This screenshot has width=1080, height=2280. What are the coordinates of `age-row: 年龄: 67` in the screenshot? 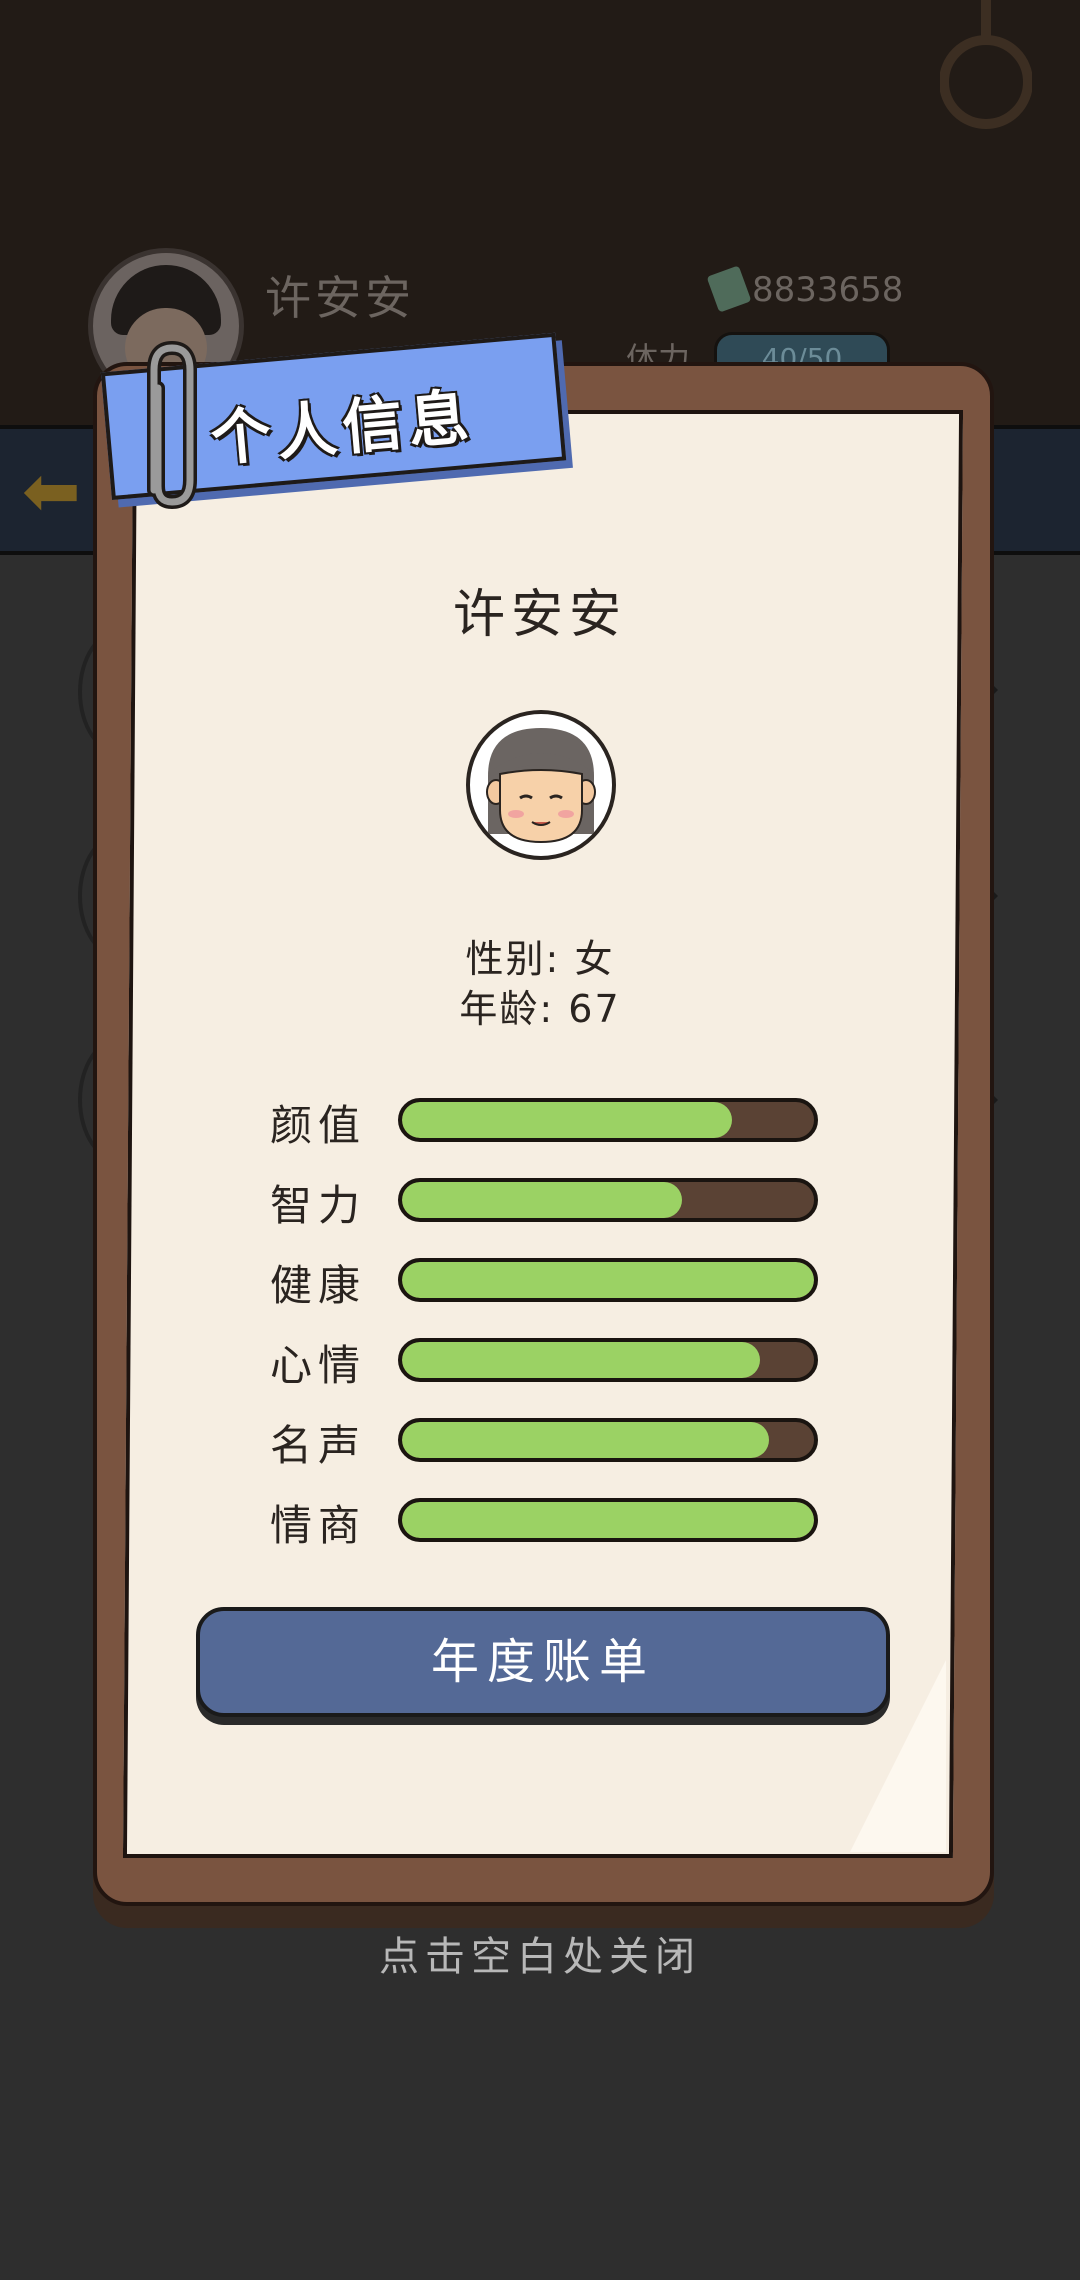 It's located at (540, 1005).